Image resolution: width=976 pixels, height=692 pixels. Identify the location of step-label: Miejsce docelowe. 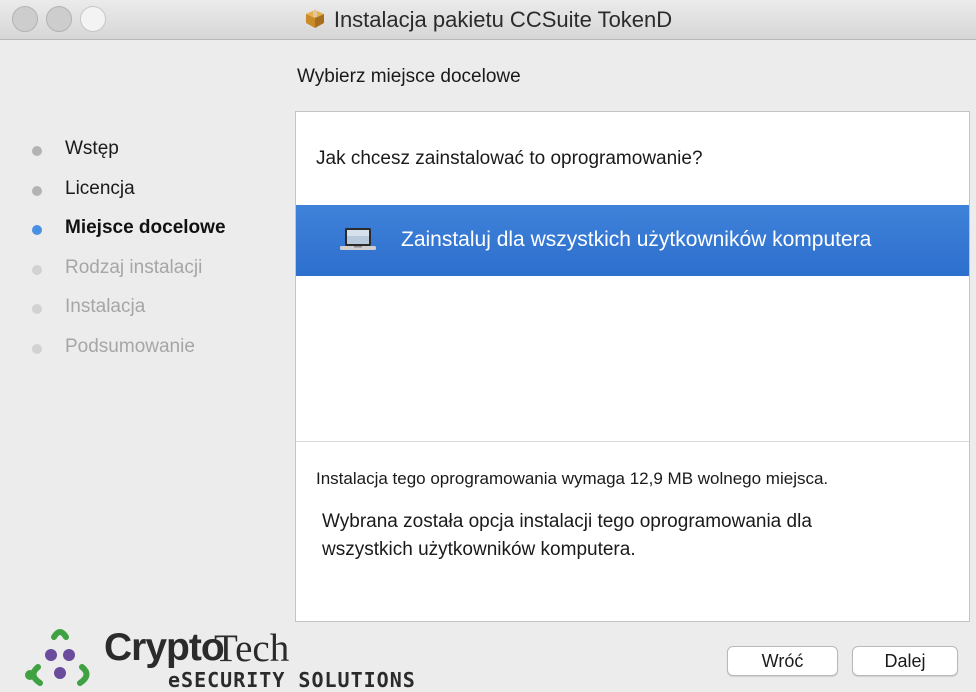
(145, 227).